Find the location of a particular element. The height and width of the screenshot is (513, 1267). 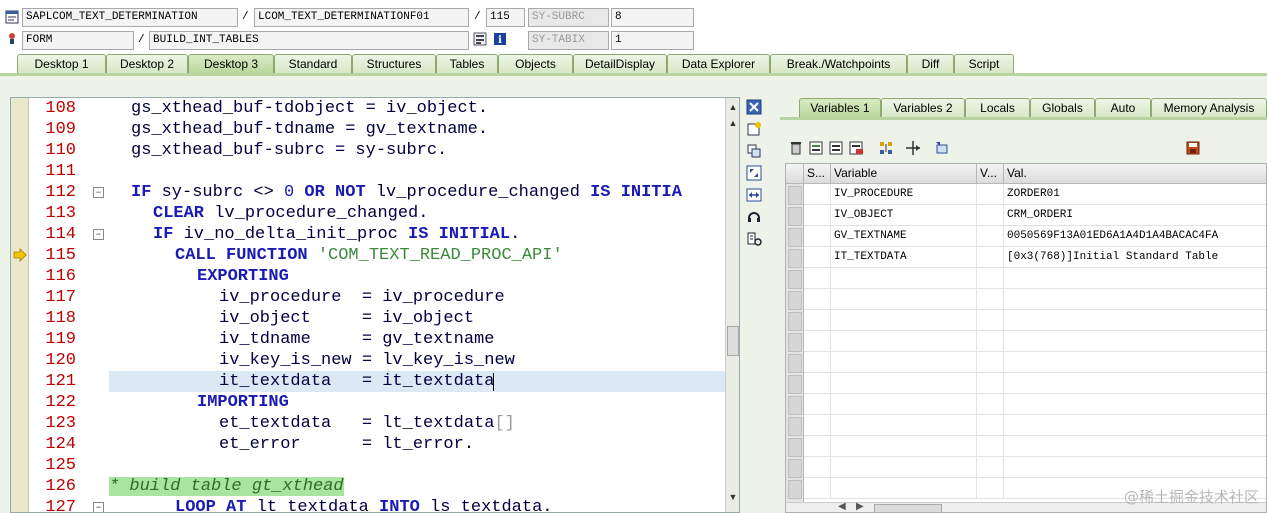

tab-objects: Objects is located at coordinates (535, 64).